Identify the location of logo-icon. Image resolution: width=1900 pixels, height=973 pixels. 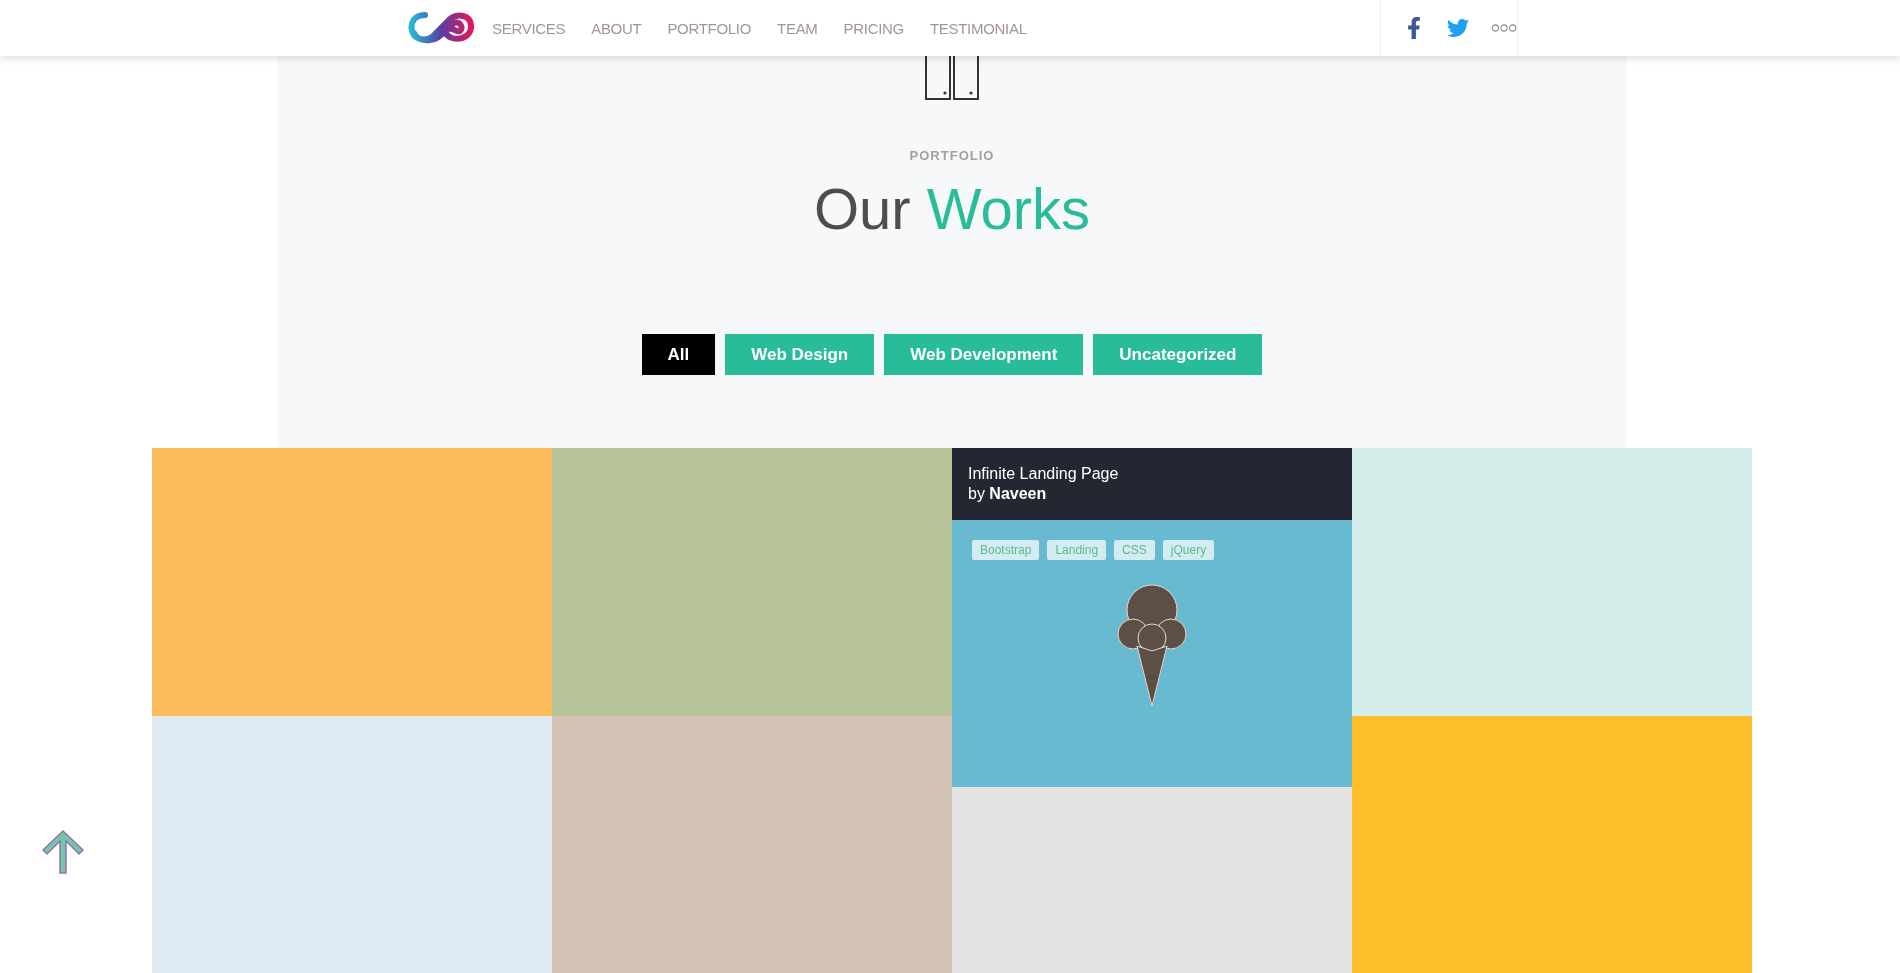
(441, 28).